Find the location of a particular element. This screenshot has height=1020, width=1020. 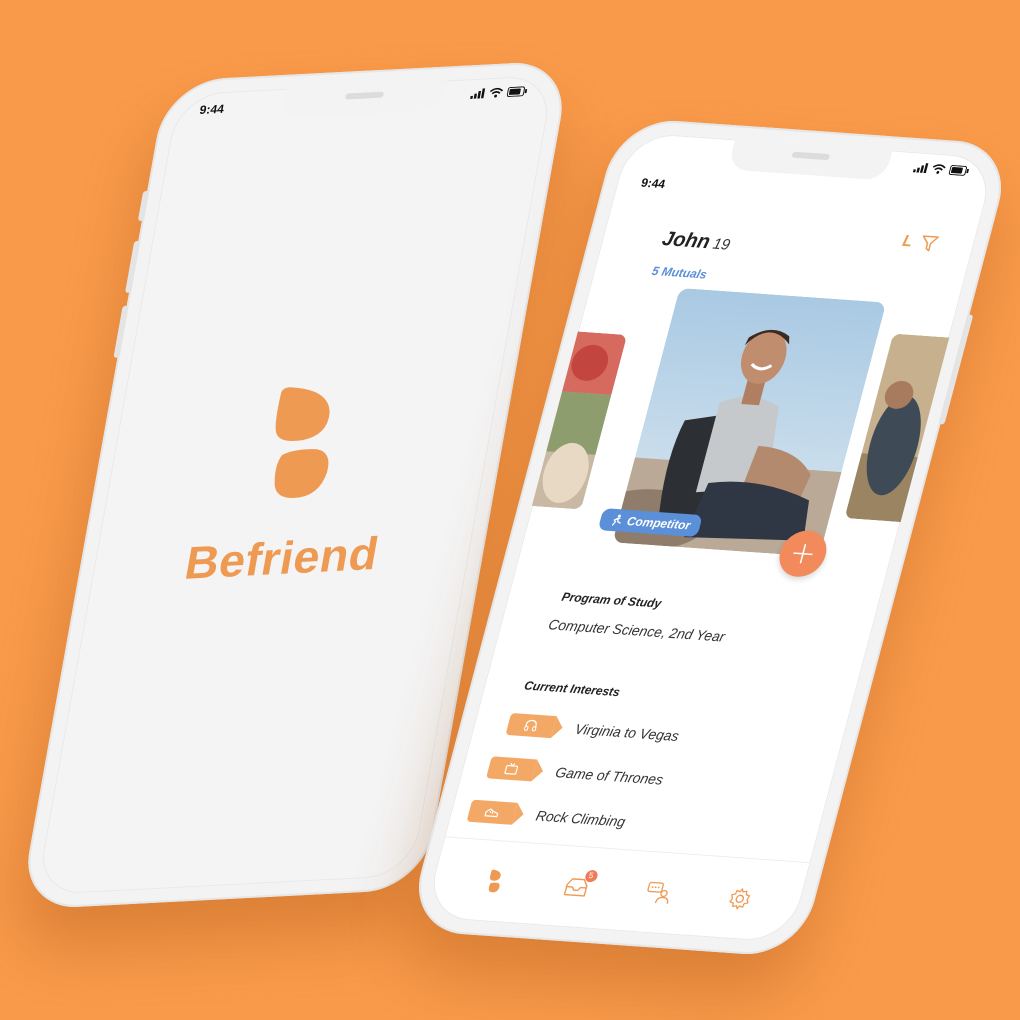

tab-settings is located at coordinates (739, 899).